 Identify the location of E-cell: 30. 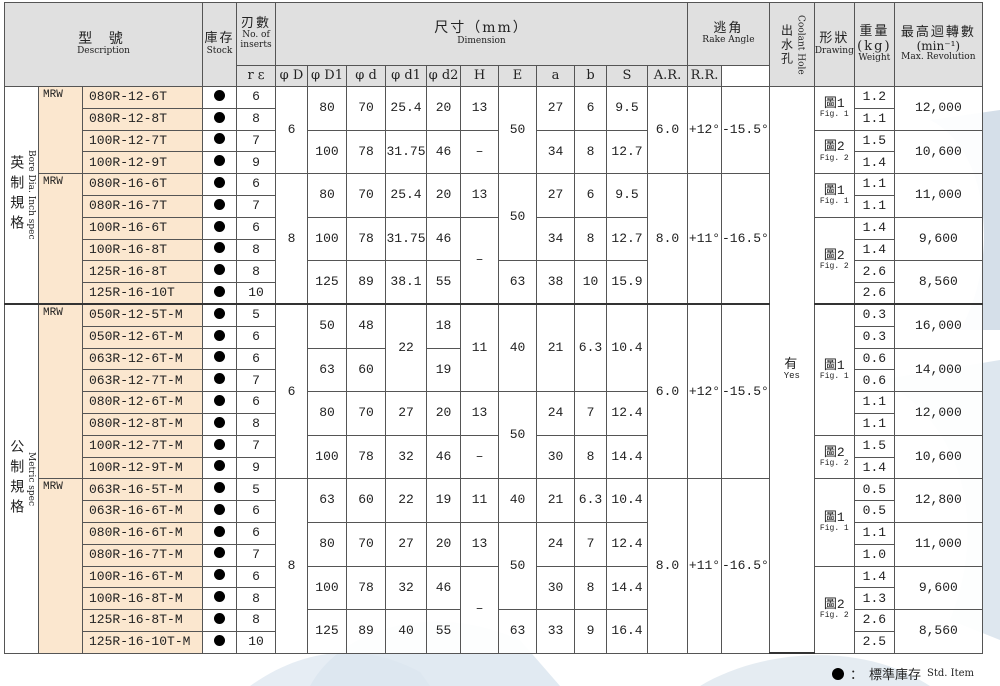
(555, 588).